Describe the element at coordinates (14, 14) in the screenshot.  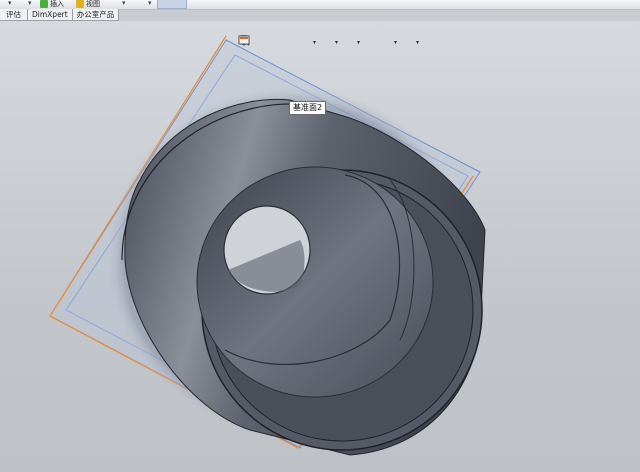
I see `tab-evaluate: 评估` at that location.